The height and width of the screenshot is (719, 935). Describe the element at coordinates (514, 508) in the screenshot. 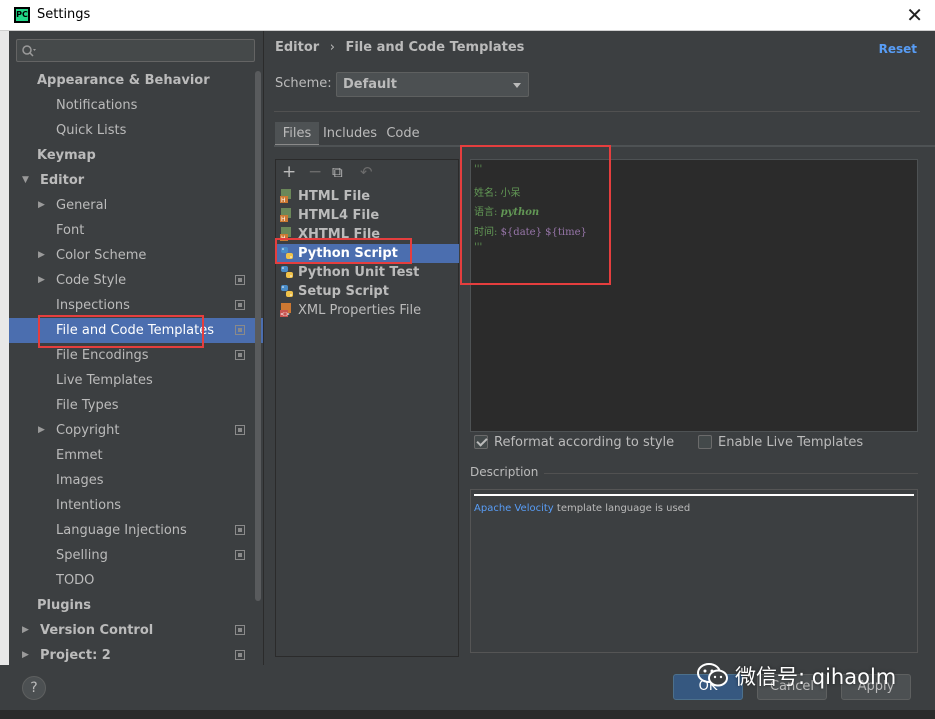

I see `apache-velocity-link: Apache Velocity` at that location.